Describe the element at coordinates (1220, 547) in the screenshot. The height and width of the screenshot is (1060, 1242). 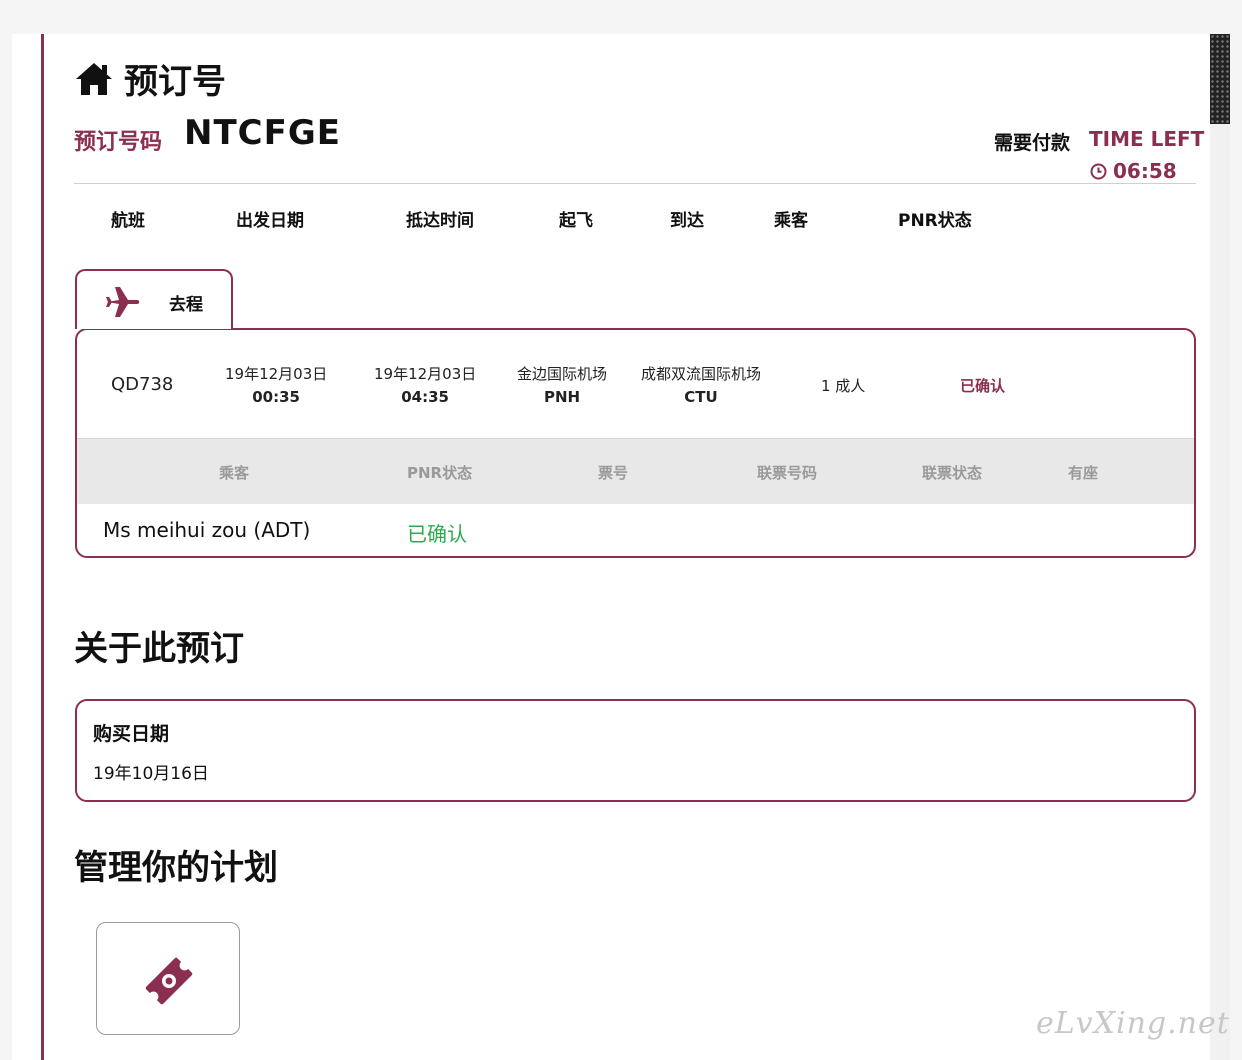
I see `scrollbar-track` at that location.